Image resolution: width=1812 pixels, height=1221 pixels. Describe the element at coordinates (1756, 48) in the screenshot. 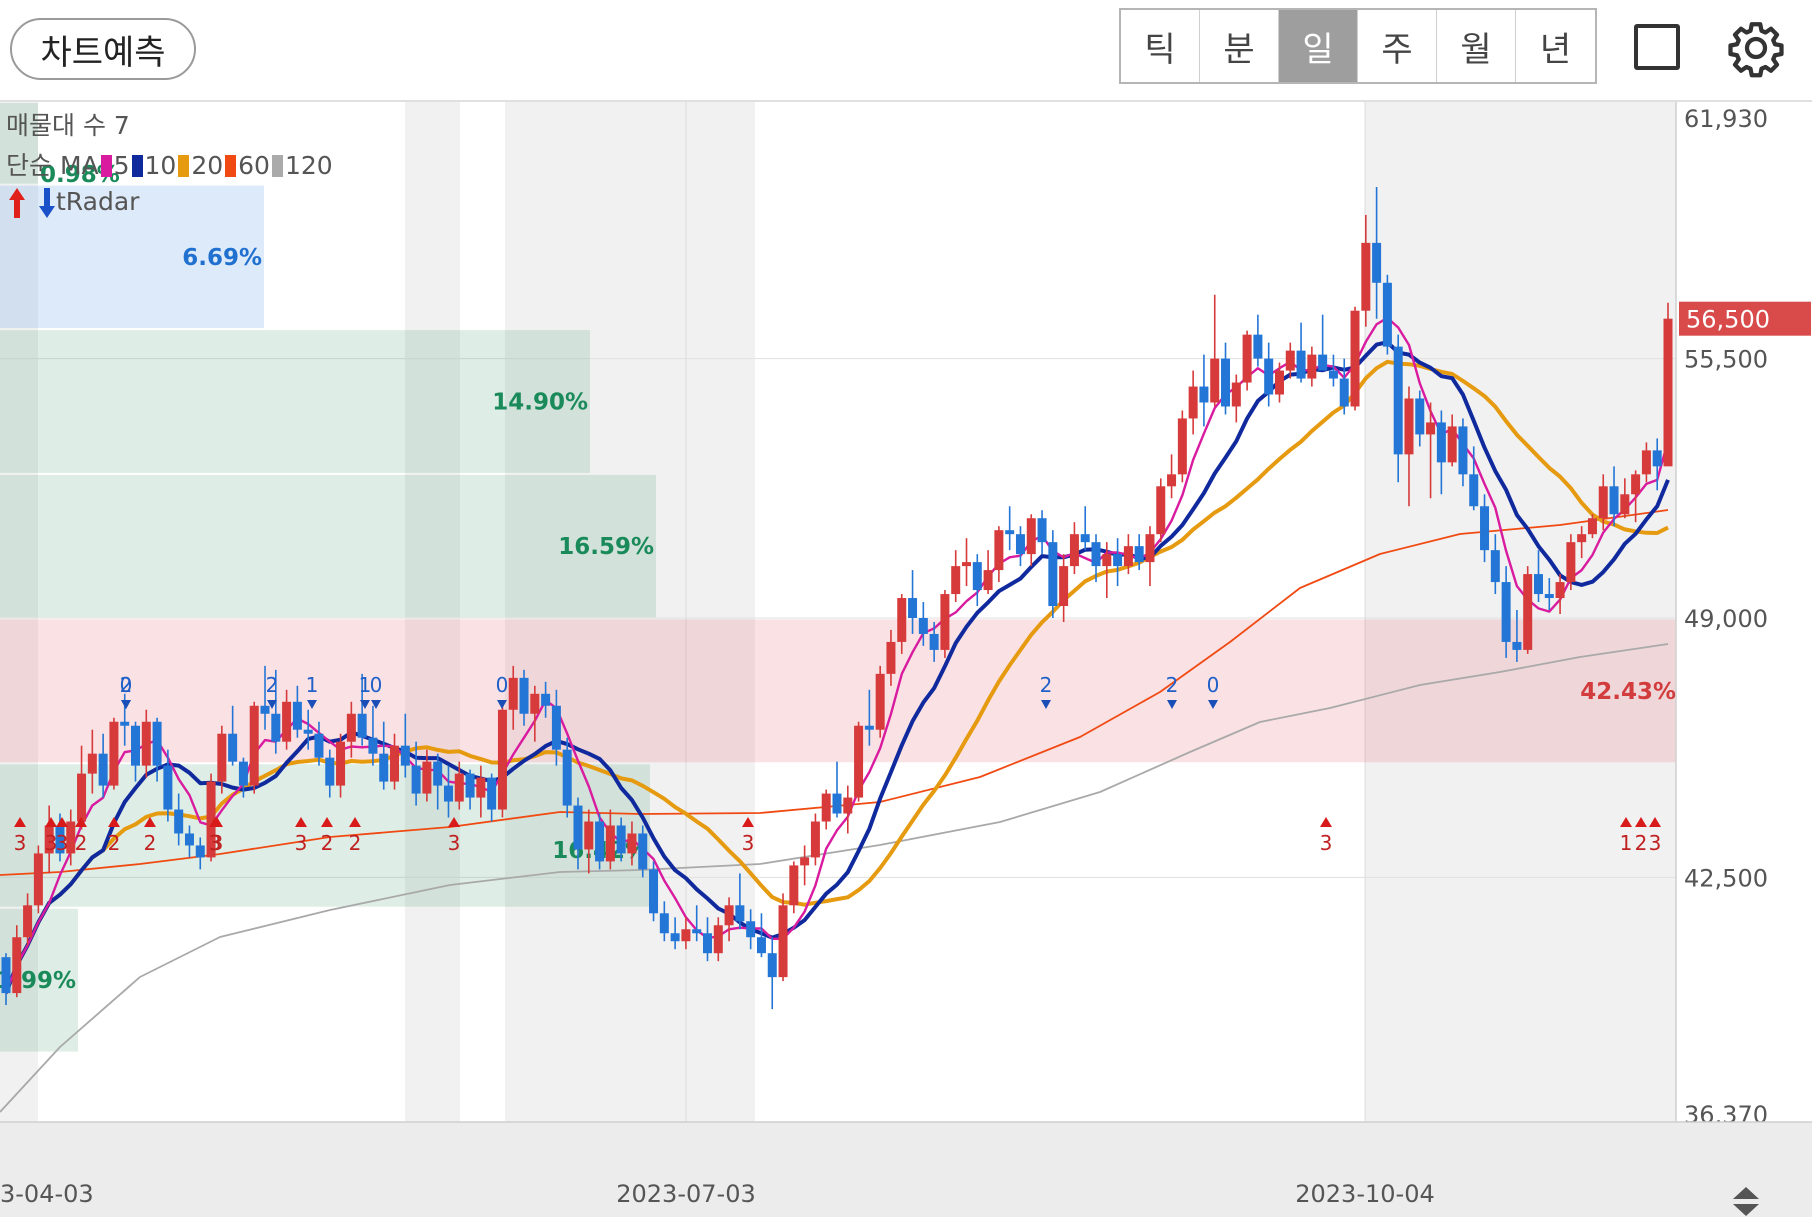

I see `gear-icon` at that location.